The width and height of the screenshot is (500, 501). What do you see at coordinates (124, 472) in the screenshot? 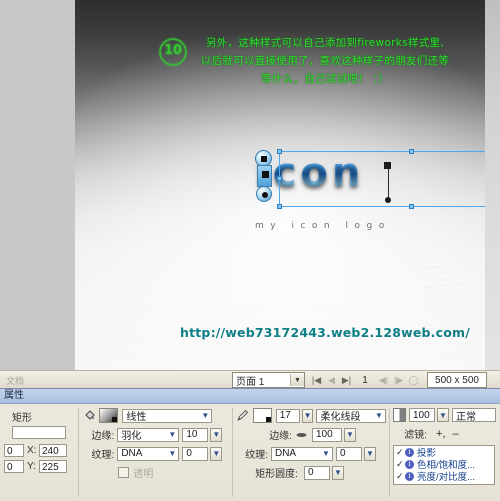
I see `transparent-checkbox` at bounding box center [124, 472].